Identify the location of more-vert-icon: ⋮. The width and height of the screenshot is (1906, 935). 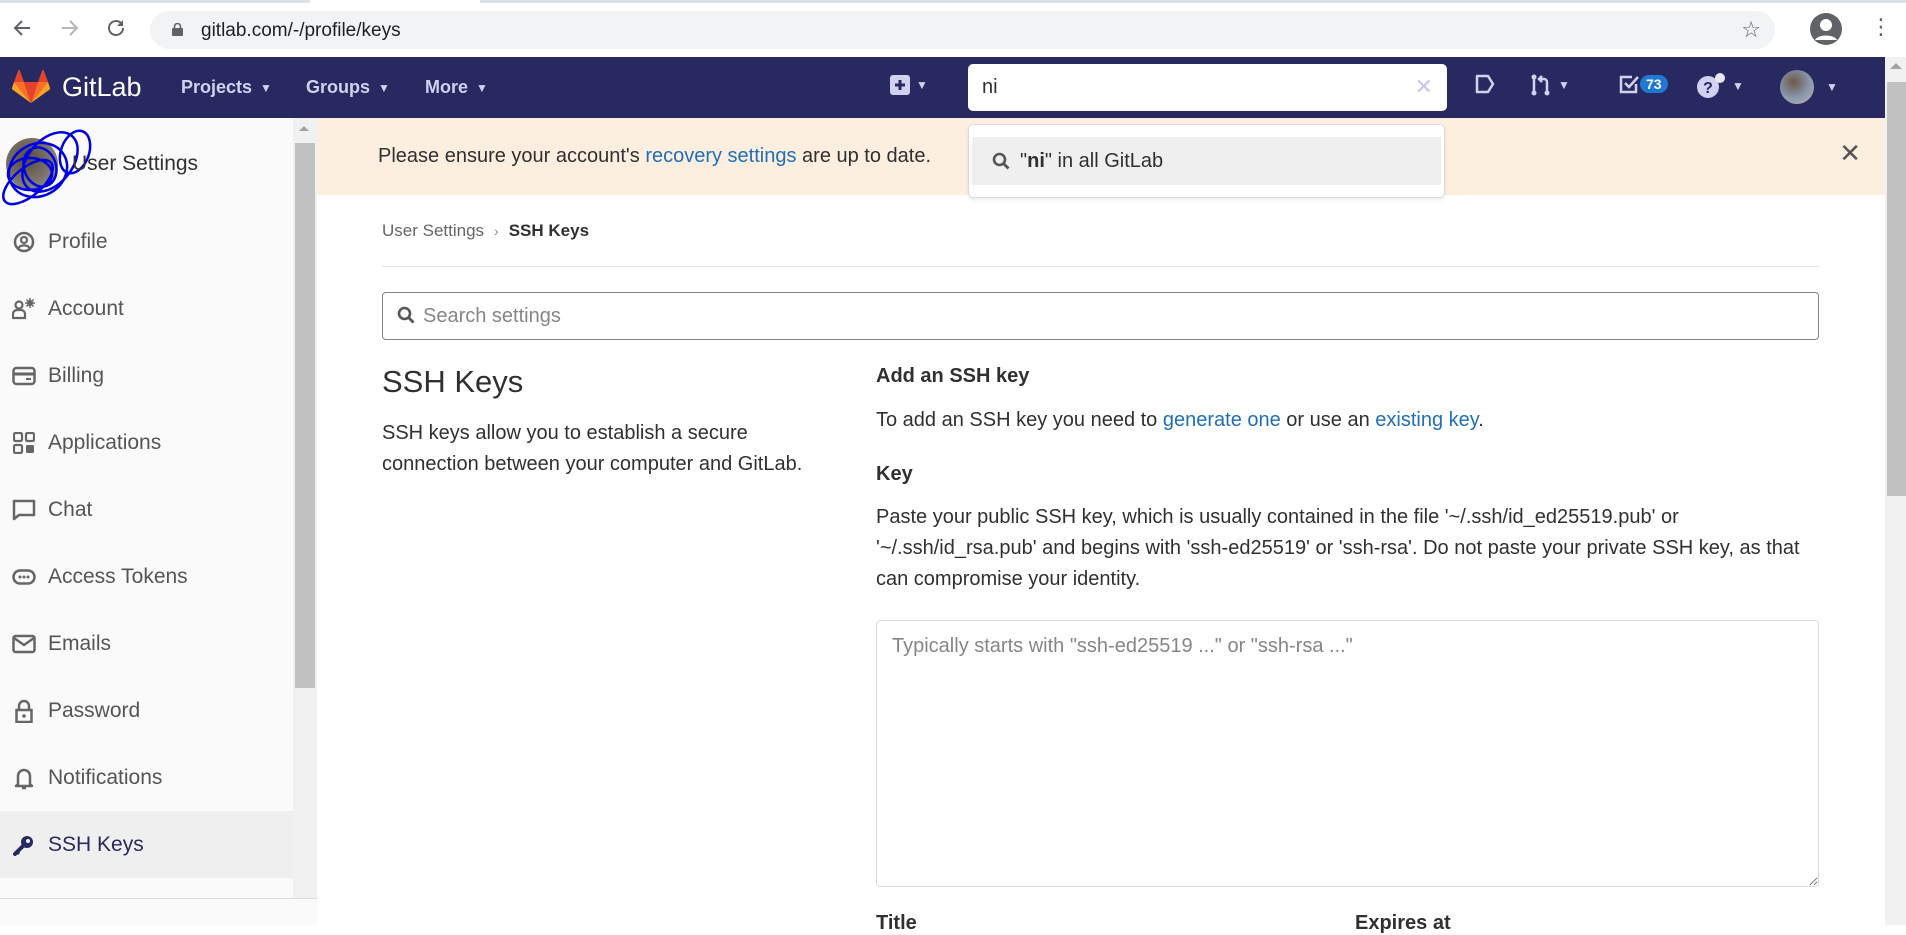
(1881, 26).